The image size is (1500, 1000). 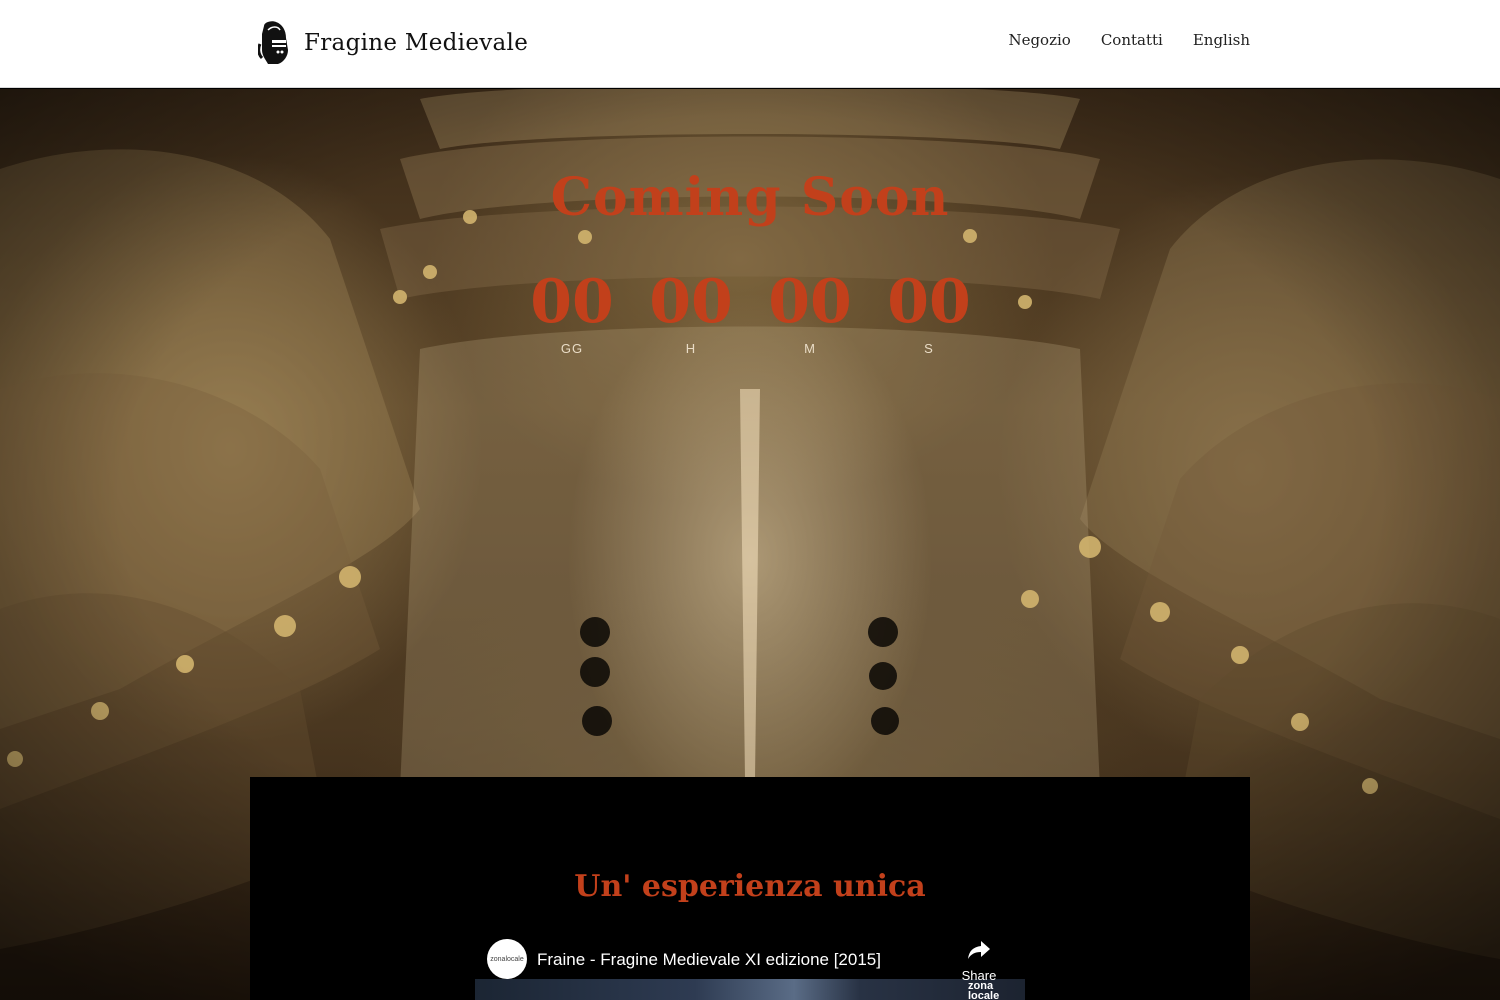 I want to click on zona-locale-watermark: zona locale, so click(x=994, y=990).